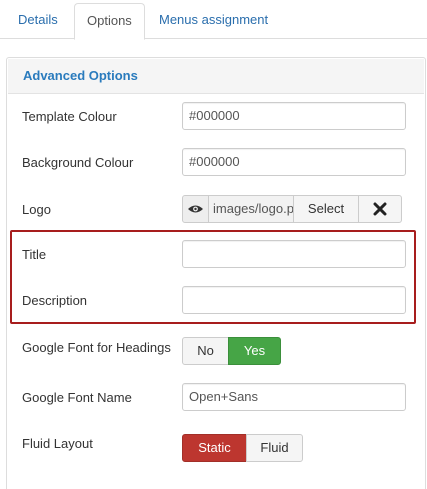  Describe the element at coordinates (34, 254) in the screenshot. I see `title-label: Title` at that location.